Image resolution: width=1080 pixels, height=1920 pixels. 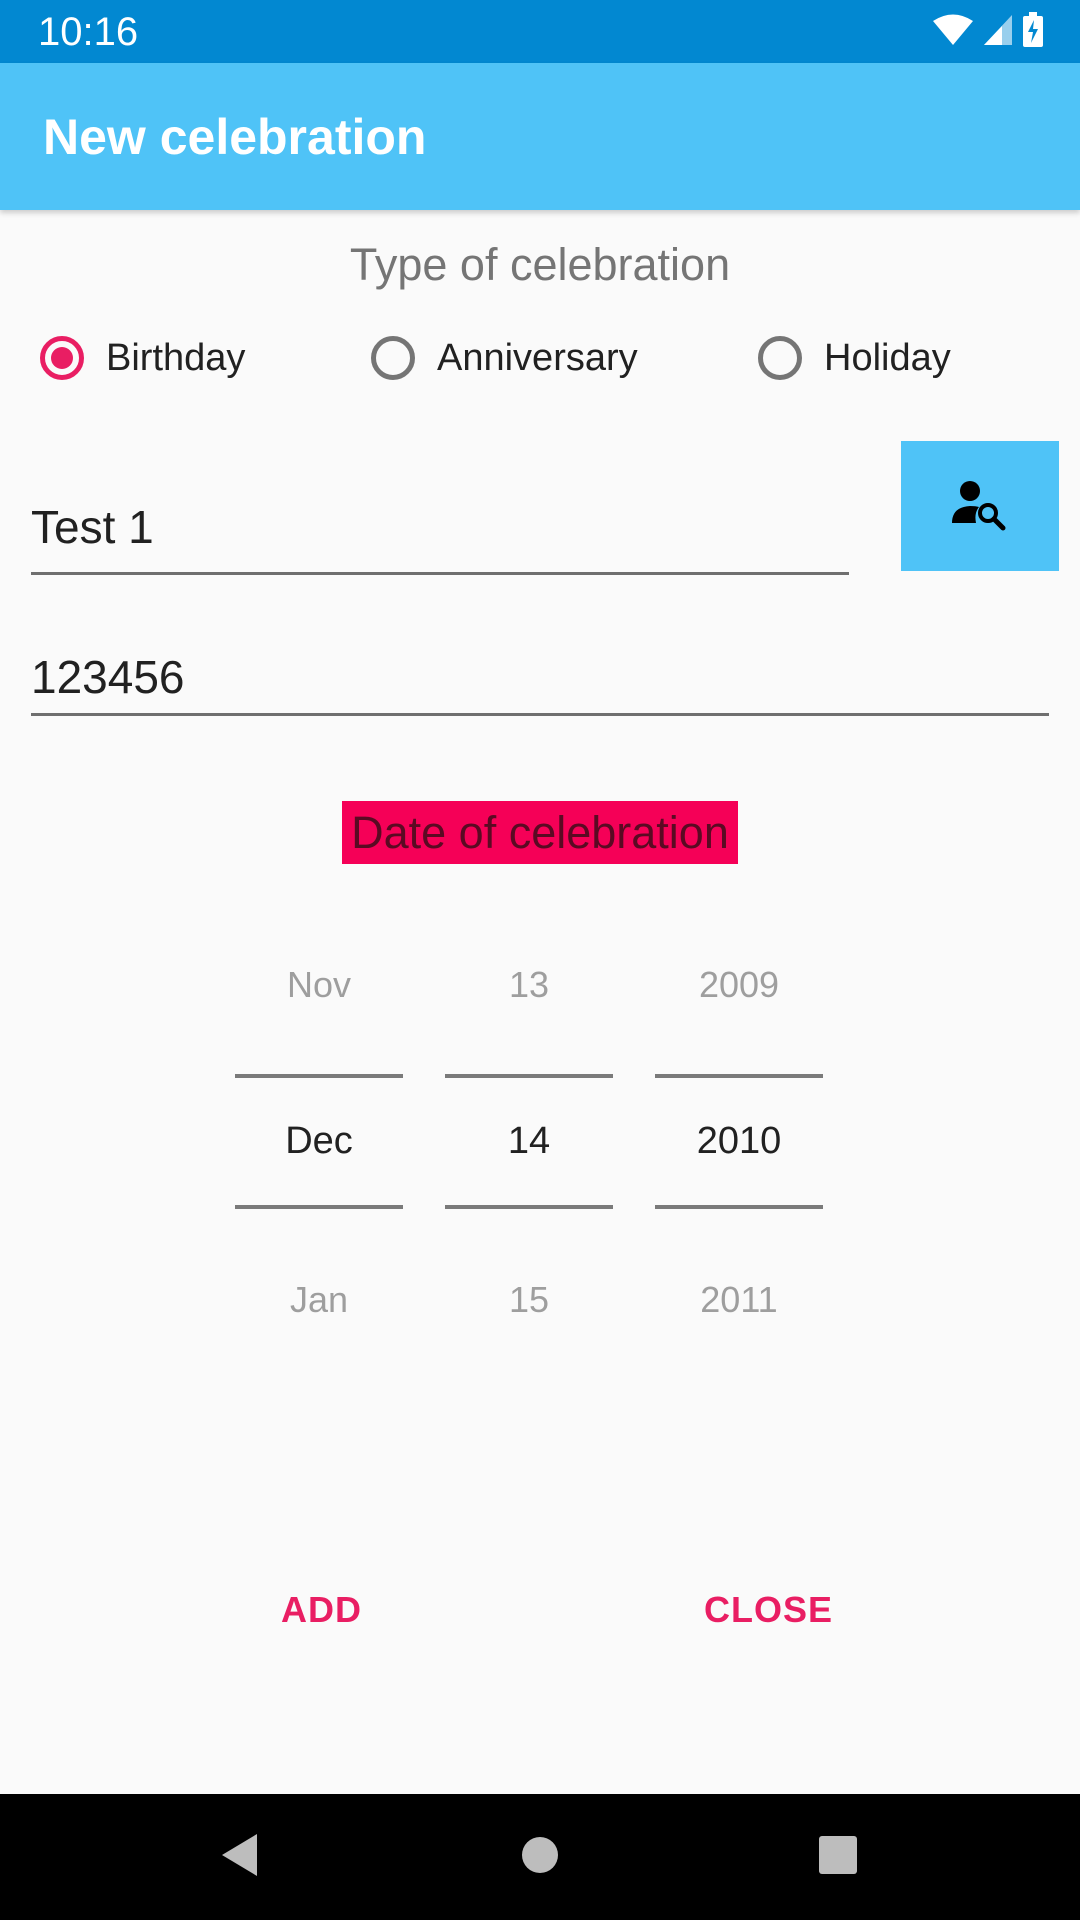 What do you see at coordinates (739, 985) in the screenshot?
I see `year-prev: 2009` at bounding box center [739, 985].